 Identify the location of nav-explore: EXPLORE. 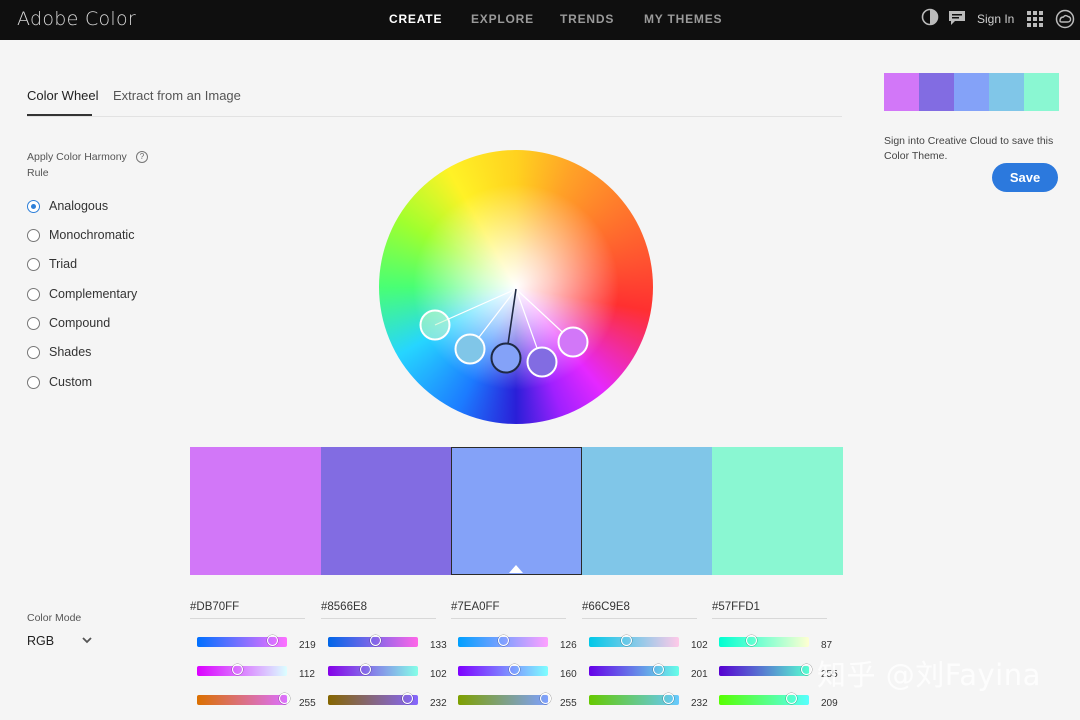
(502, 19).